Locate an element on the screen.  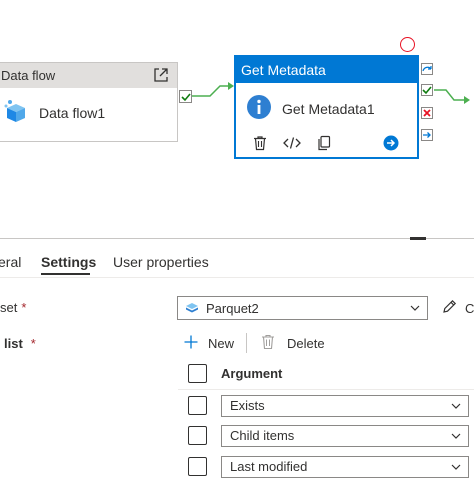
argument-select: Last modified is located at coordinates (345, 466).